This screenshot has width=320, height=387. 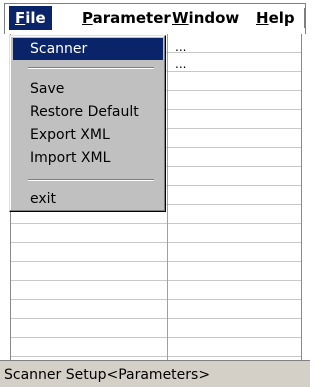 What do you see at coordinates (88, 199) in the screenshot?
I see `menu-item-exit: exit` at bounding box center [88, 199].